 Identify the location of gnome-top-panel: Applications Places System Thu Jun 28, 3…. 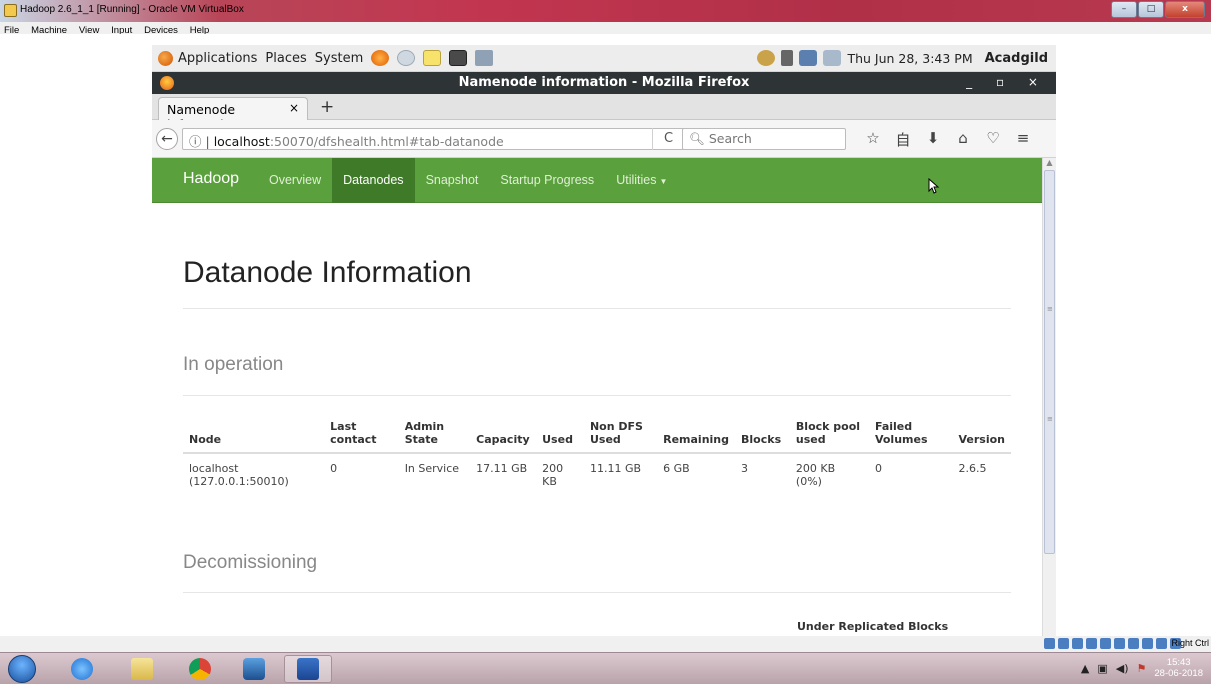
(604, 58).